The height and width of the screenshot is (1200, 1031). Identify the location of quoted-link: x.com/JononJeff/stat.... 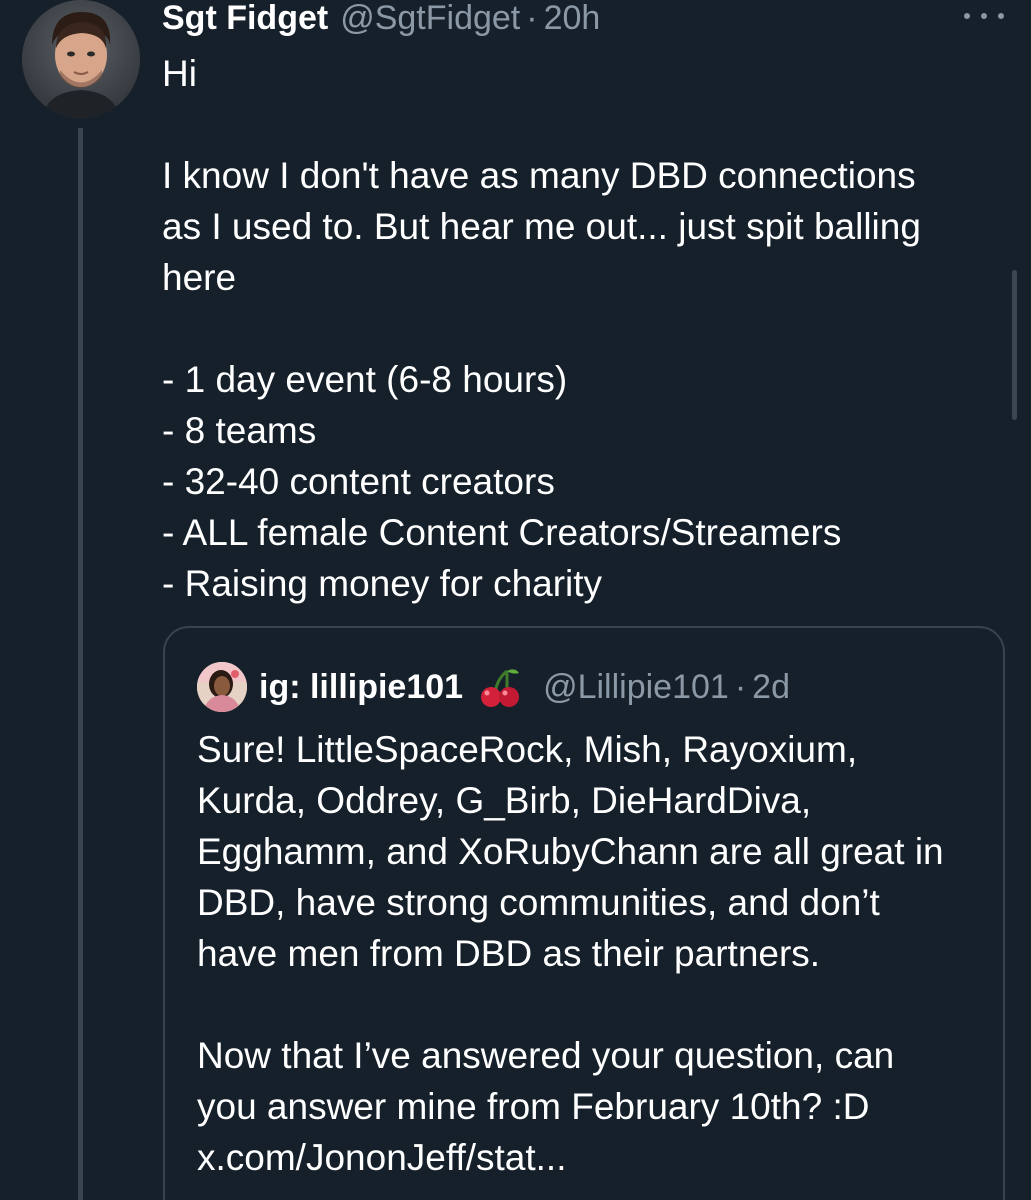
(592, 1157).